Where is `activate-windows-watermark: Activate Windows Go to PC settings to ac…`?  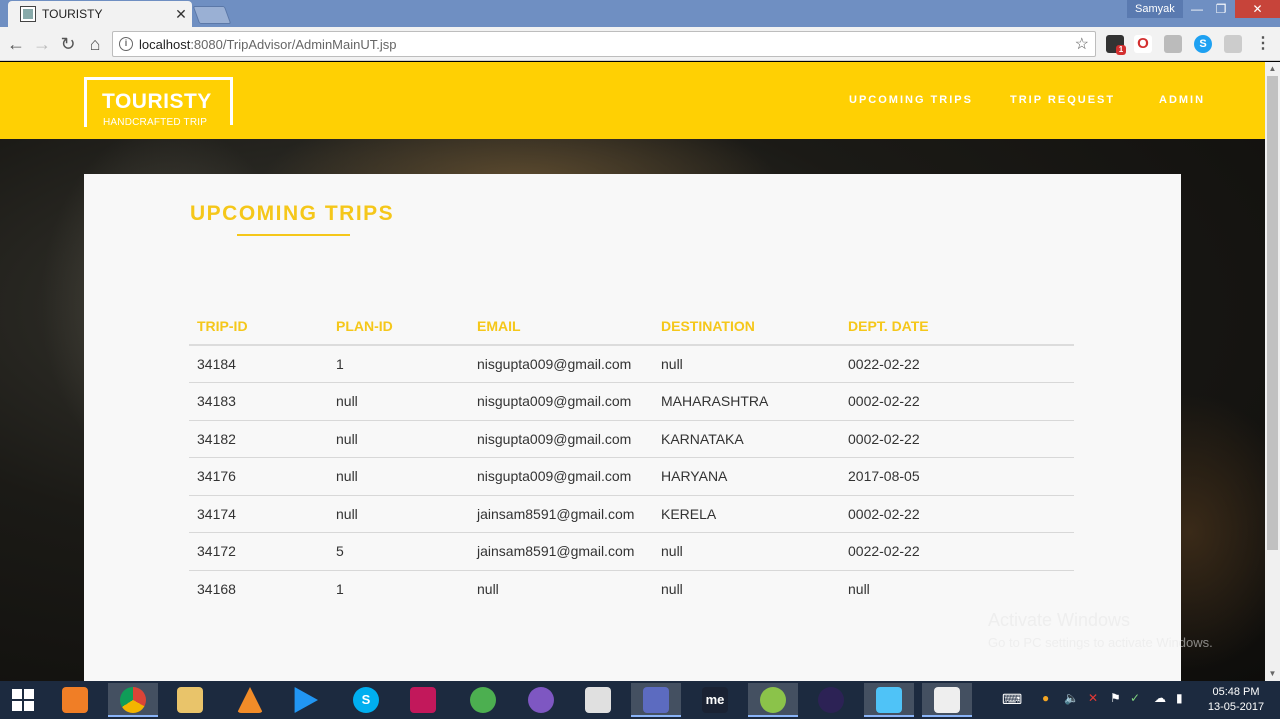
activate-windows-watermark: Activate Windows Go to PC settings to ac… is located at coordinates (1100, 630).